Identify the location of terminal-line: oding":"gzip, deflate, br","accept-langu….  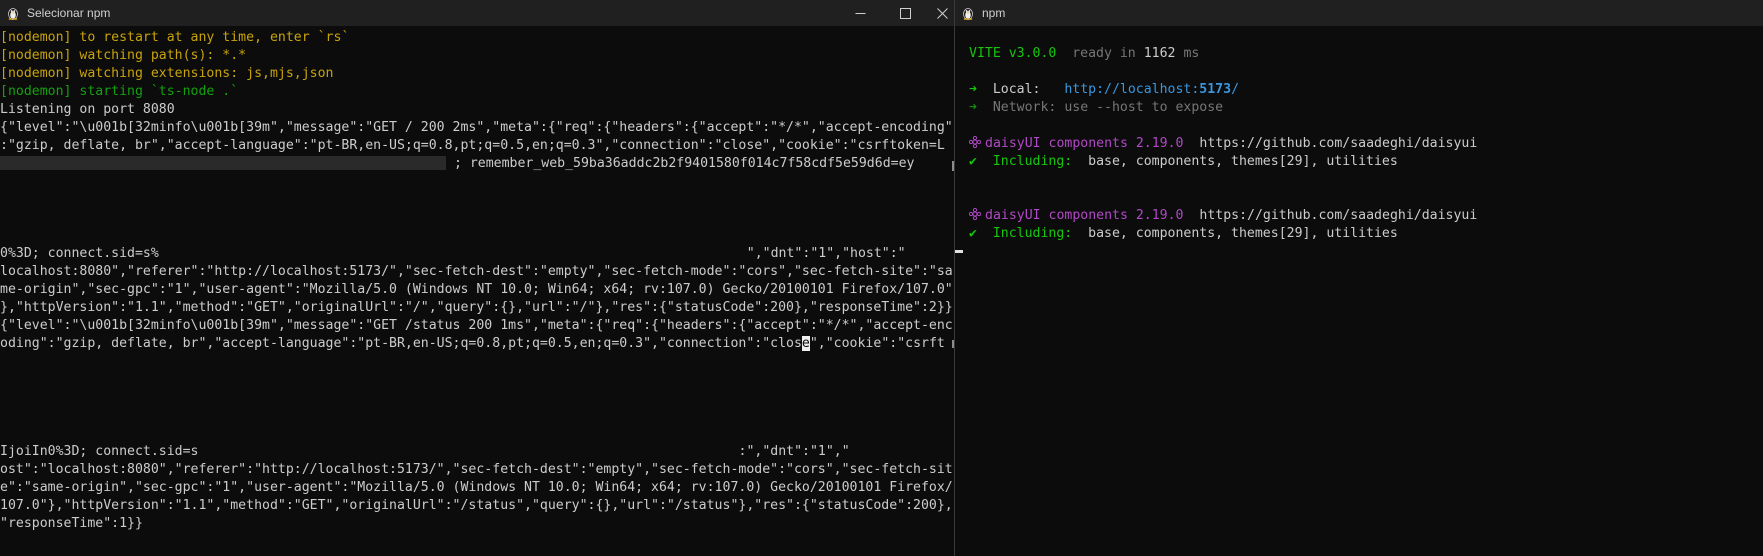
(472, 343).